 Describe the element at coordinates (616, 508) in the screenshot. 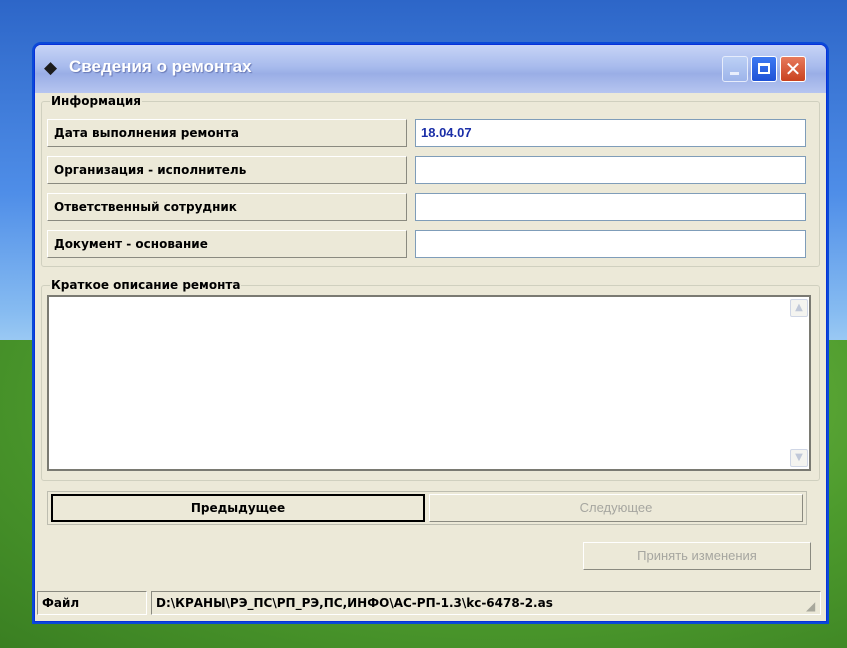

I see `next-button: Следующее` at that location.